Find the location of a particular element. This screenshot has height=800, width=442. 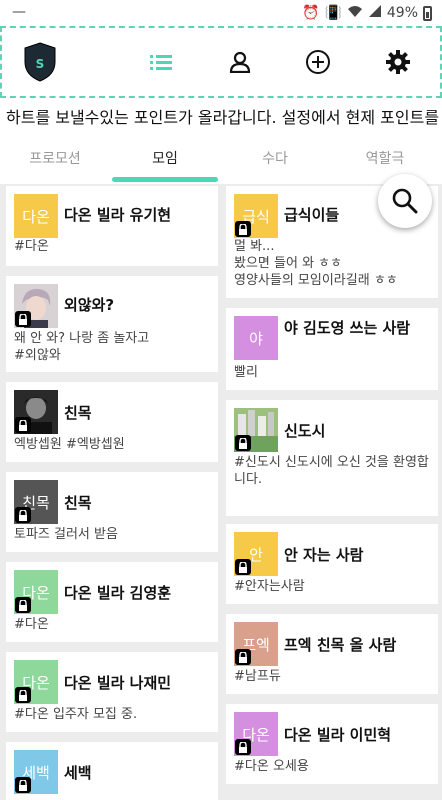

vibrate-icon: 📳 is located at coordinates (333, 13).